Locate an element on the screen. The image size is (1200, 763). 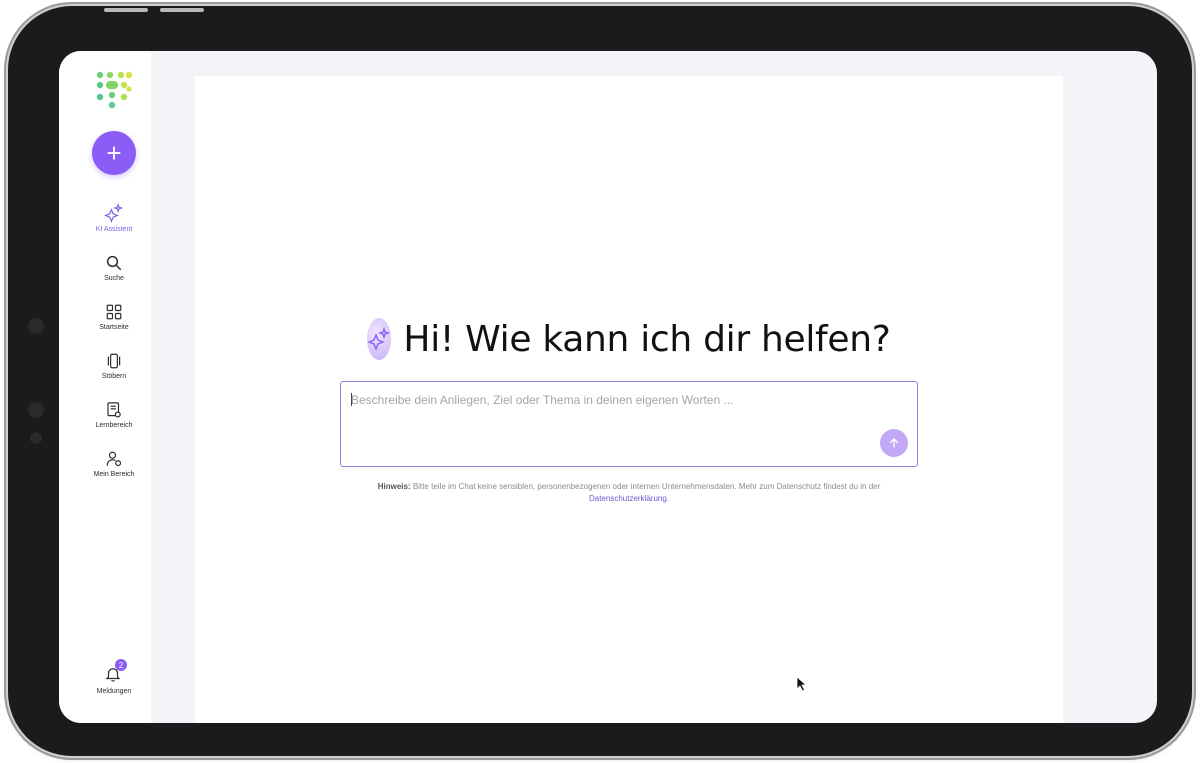
hint-label: Hinweis: is located at coordinates (394, 486).